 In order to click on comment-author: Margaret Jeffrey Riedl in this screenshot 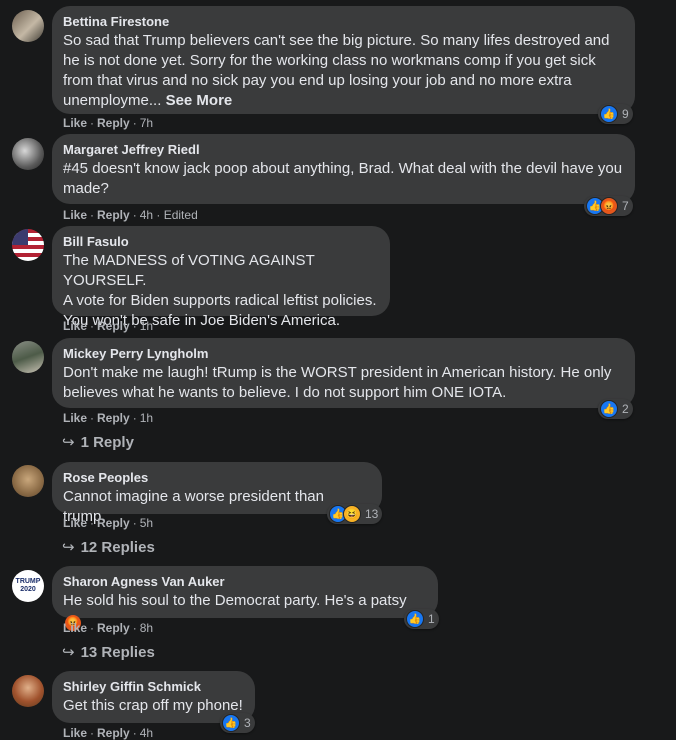, I will do `click(343, 150)`.